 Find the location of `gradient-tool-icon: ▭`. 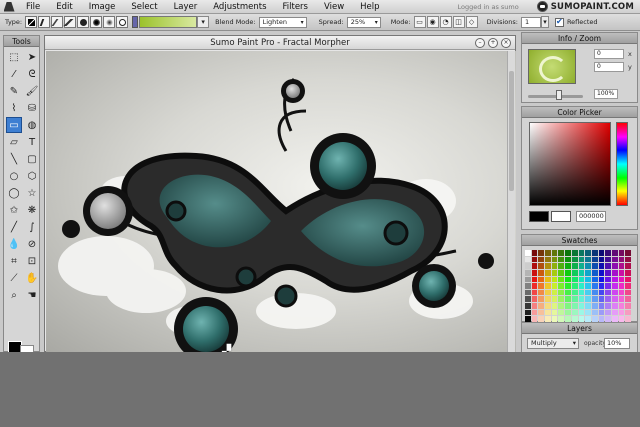

gradient-tool-icon: ▭ is located at coordinates (14, 125).